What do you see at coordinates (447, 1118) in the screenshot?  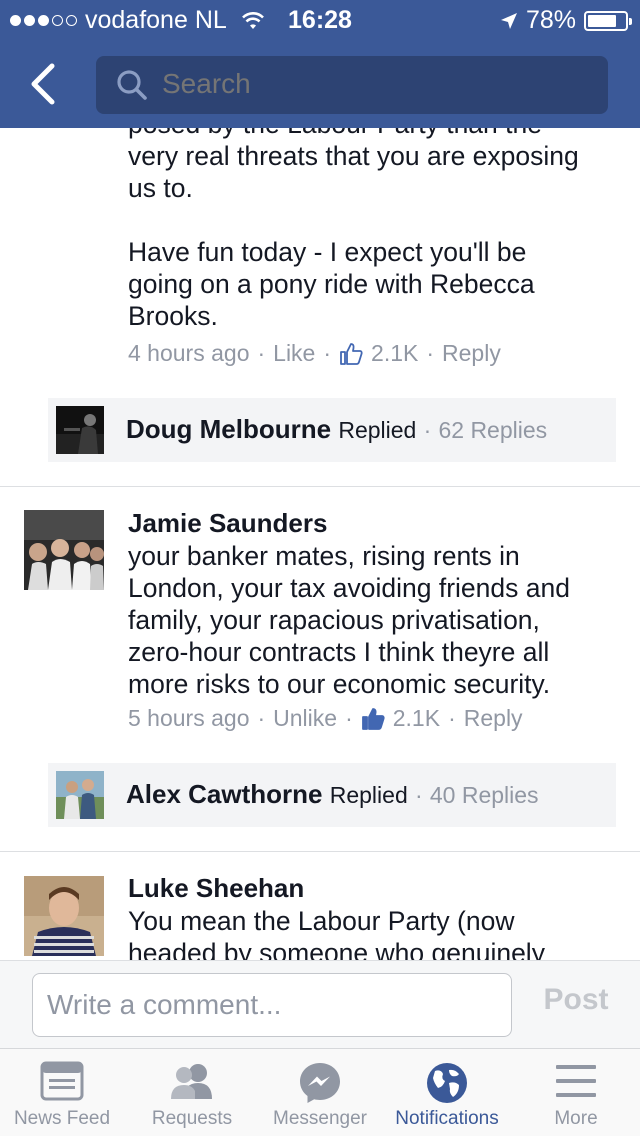 I see `tab-label: Notifications` at bounding box center [447, 1118].